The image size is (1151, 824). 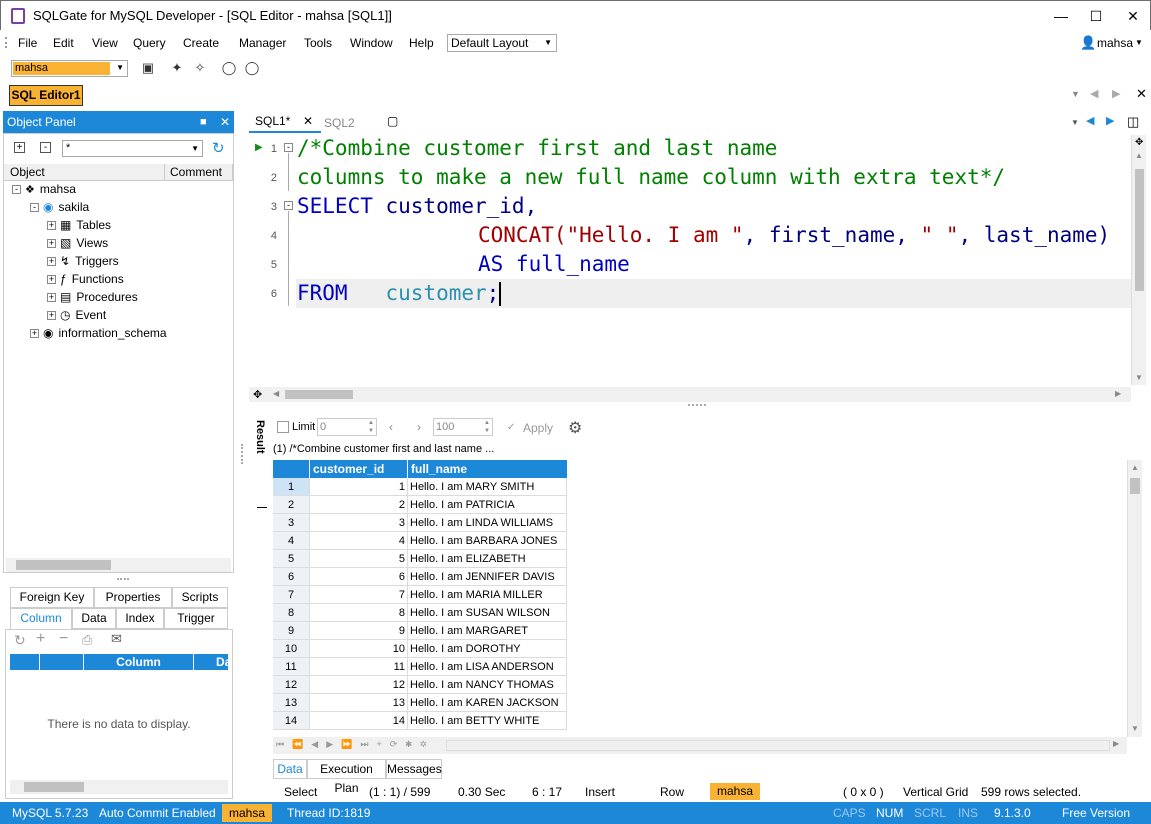 I want to click on row-header: 4, so click(x=291, y=541).